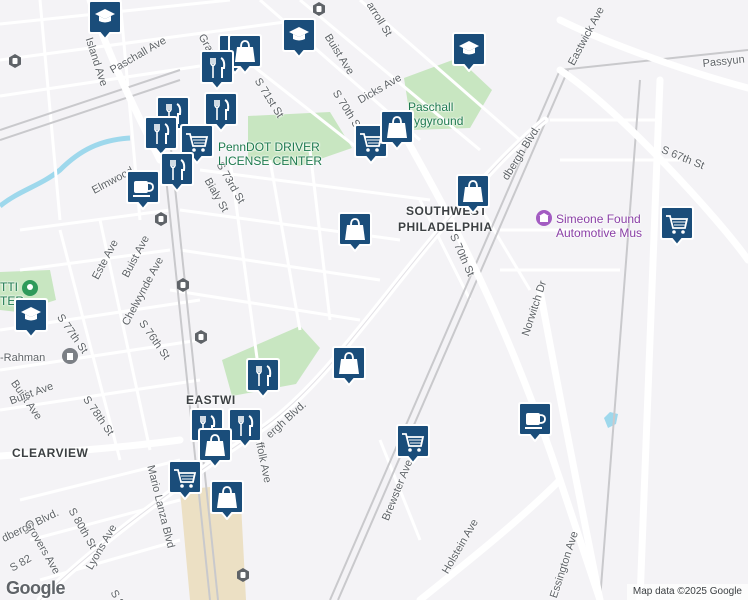  Describe the element at coordinates (269, 147) in the screenshot. I see `place-label-penndot-1: PennDOT DRIVER` at that location.